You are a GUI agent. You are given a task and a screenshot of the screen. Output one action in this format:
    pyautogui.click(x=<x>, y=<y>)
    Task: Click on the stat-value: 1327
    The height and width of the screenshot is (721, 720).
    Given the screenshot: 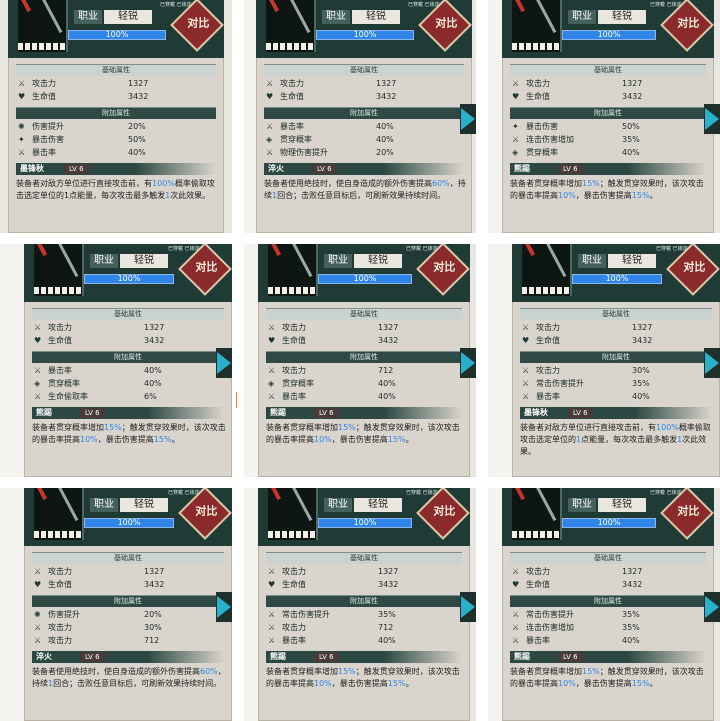 What is the action you would take?
    pyautogui.click(x=154, y=327)
    